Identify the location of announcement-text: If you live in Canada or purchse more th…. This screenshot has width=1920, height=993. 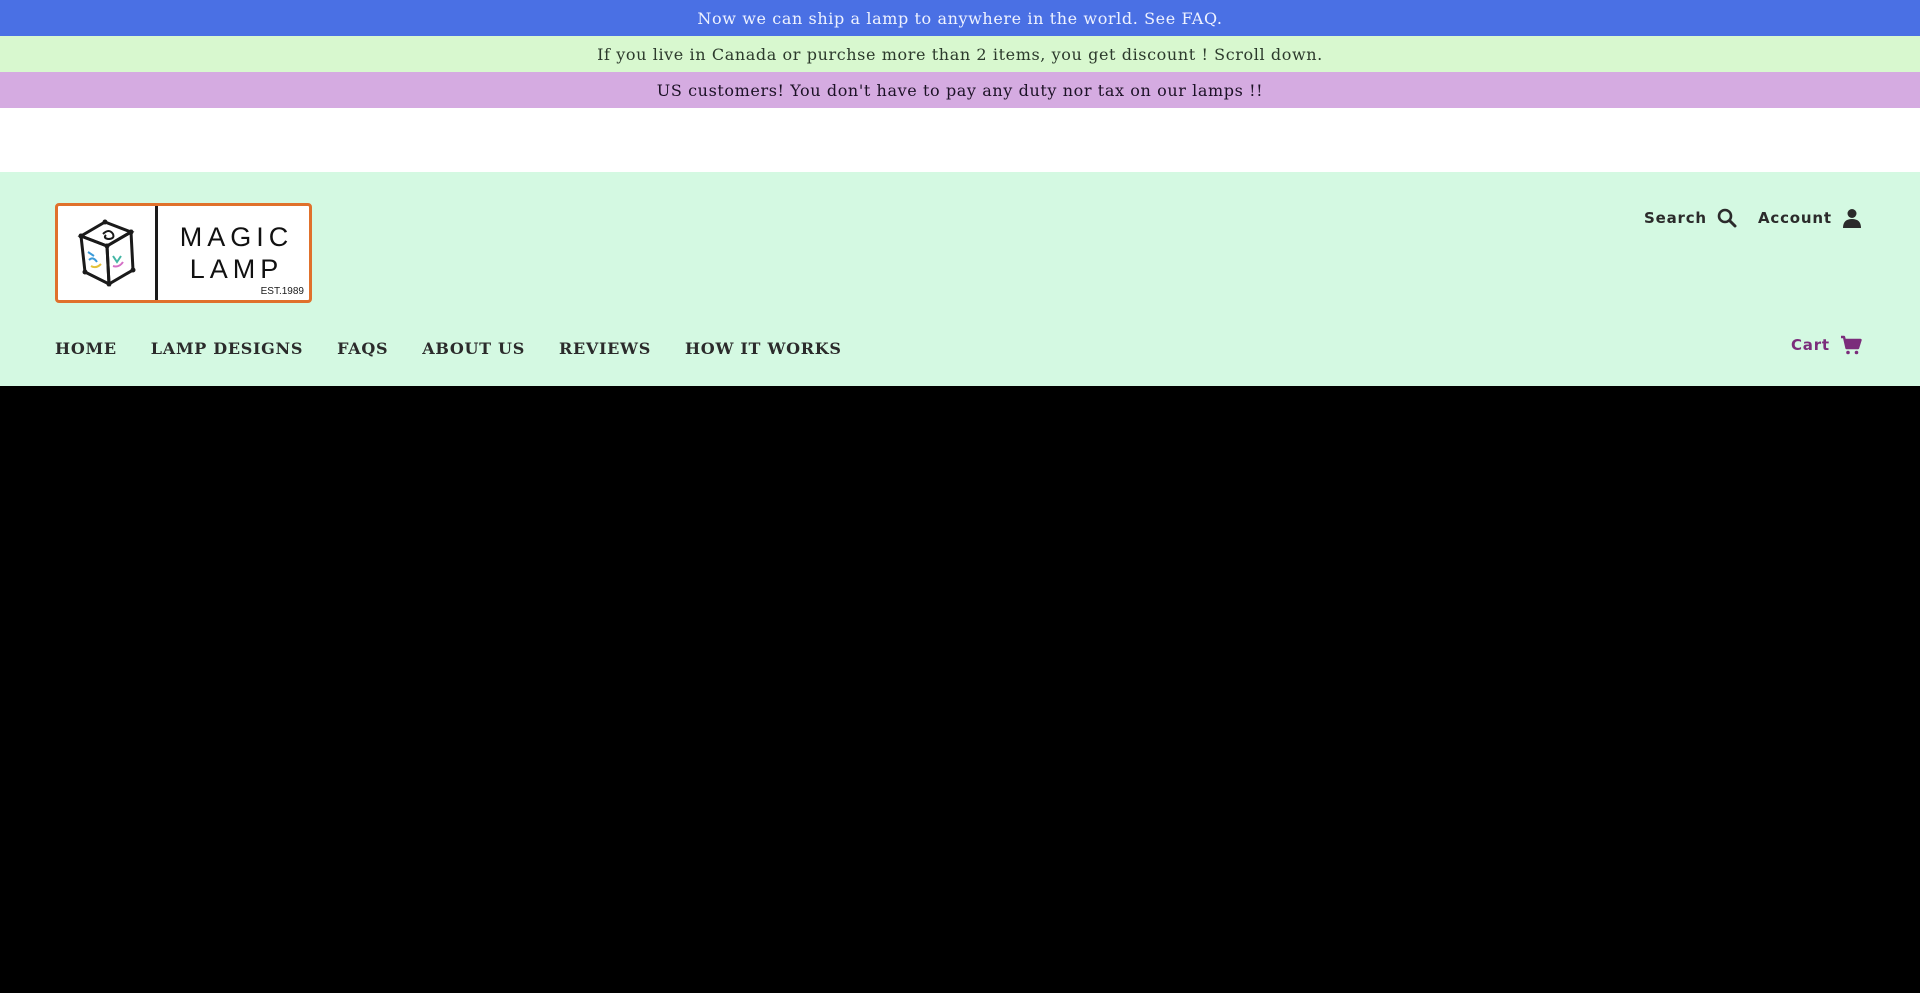
(960, 54).